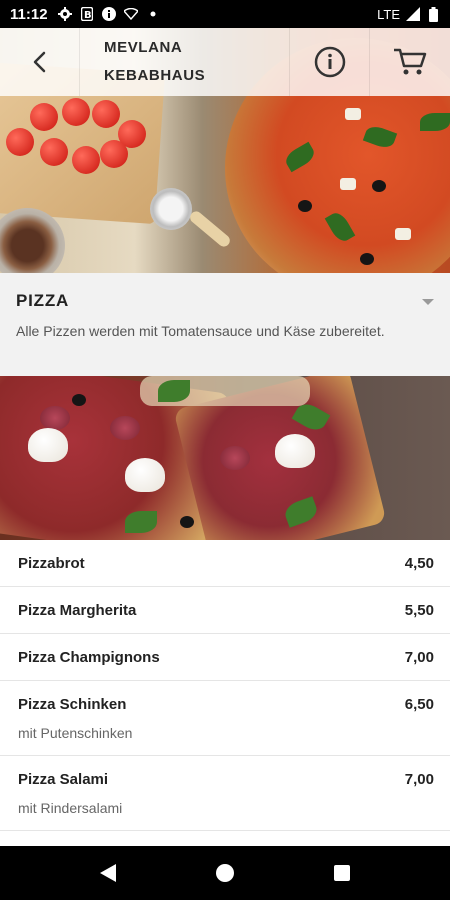 Image resolution: width=450 pixels, height=900 pixels. What do you see at coordinates (225, 657) in the screenshot?
I see `menu-item-pizza-champignons: Pizza Champignons 7,00` at bounding box center [225, 657].